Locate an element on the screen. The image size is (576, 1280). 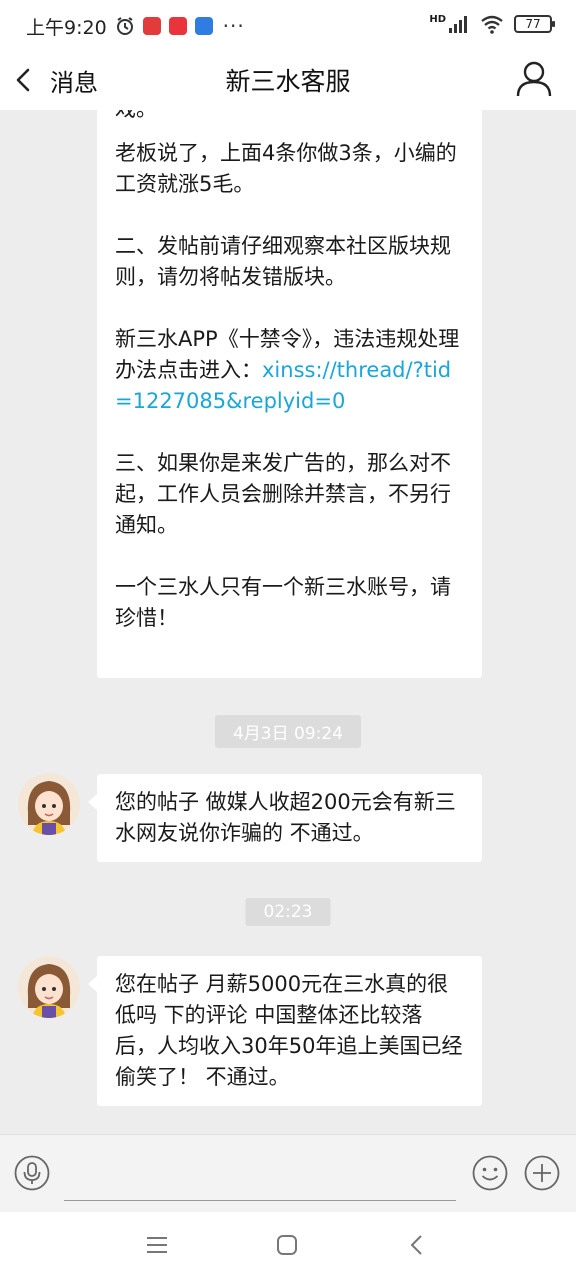
alarm-icon is located at coordinates (124, 26).